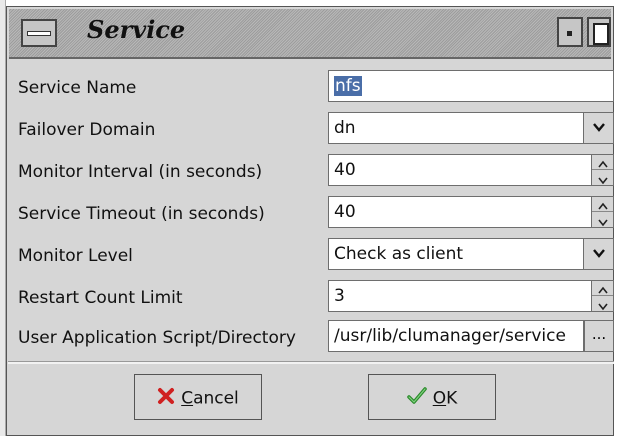 The height and width of the screenshot is (436, 620). Describe the element at coordinates (471, 86) in the screenshot. I see `service-name-input: nfs` at that location.